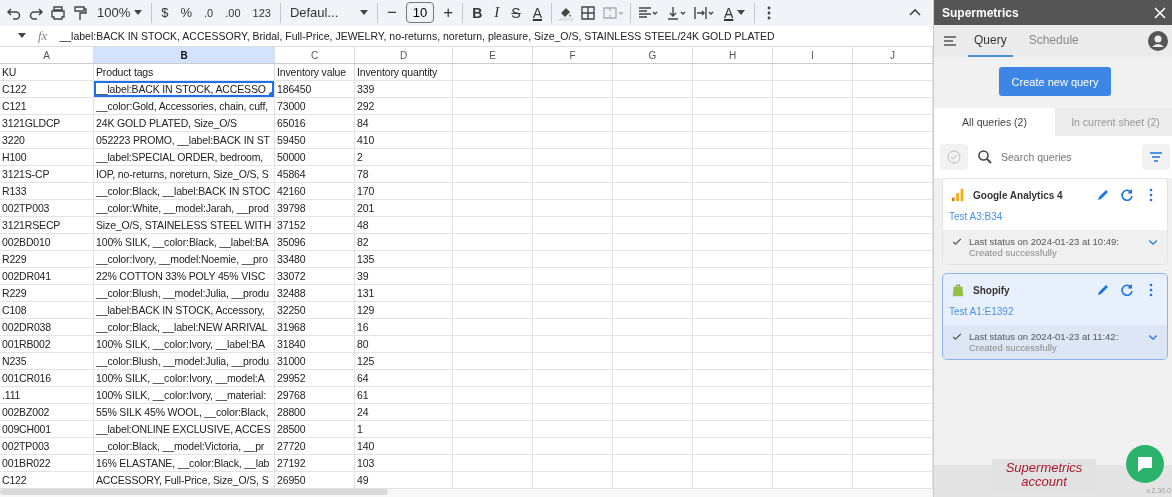  Describe the element at coordinates (43, 36) in the screenshot. I see `fx-label: fx` at that location.